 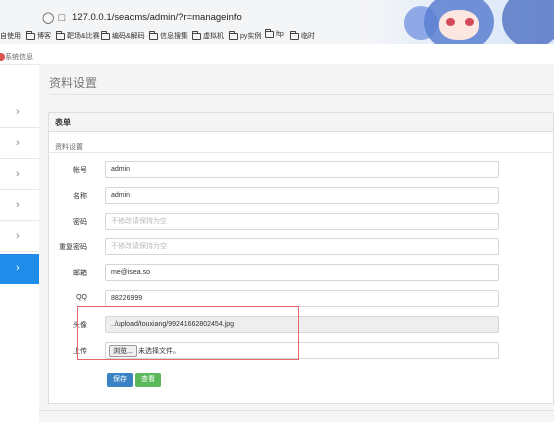 I want to click on shield-icon: ◯, so click(x=48, y=18).